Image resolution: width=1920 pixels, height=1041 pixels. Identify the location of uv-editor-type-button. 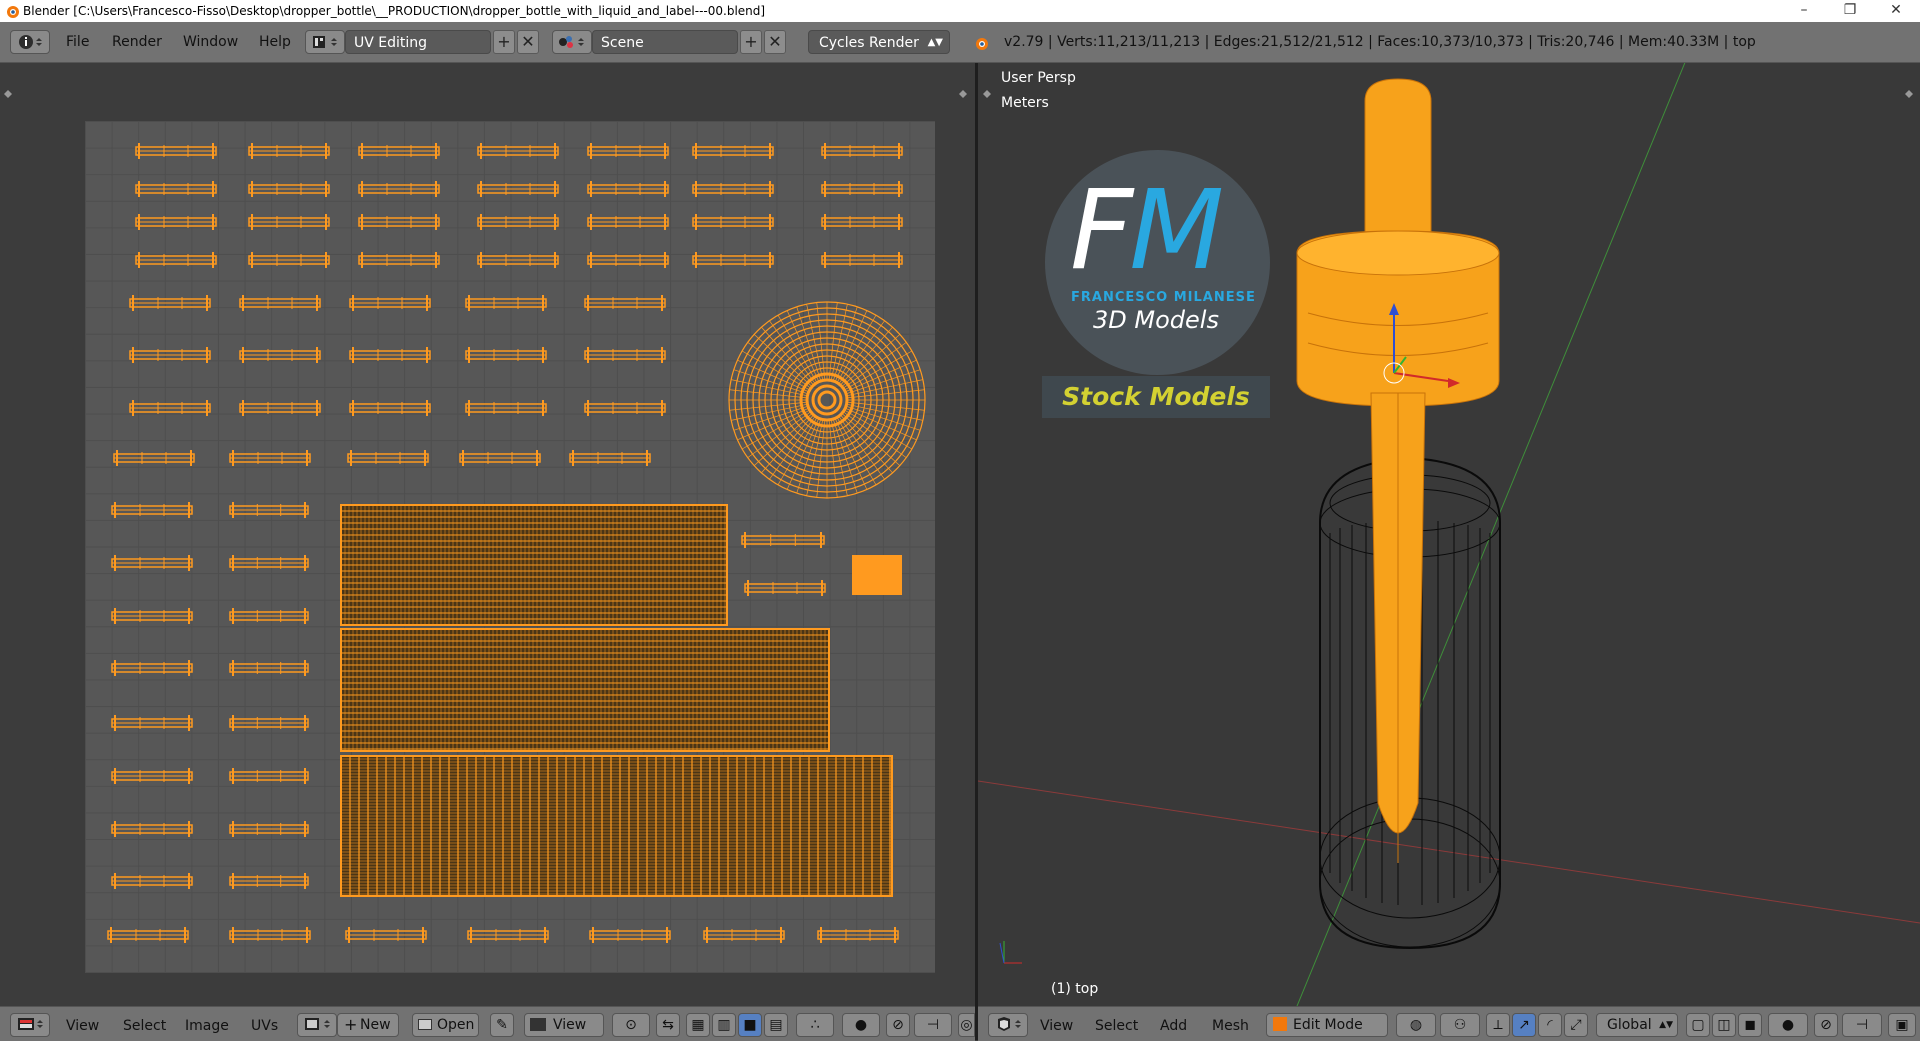
(30, 1025).